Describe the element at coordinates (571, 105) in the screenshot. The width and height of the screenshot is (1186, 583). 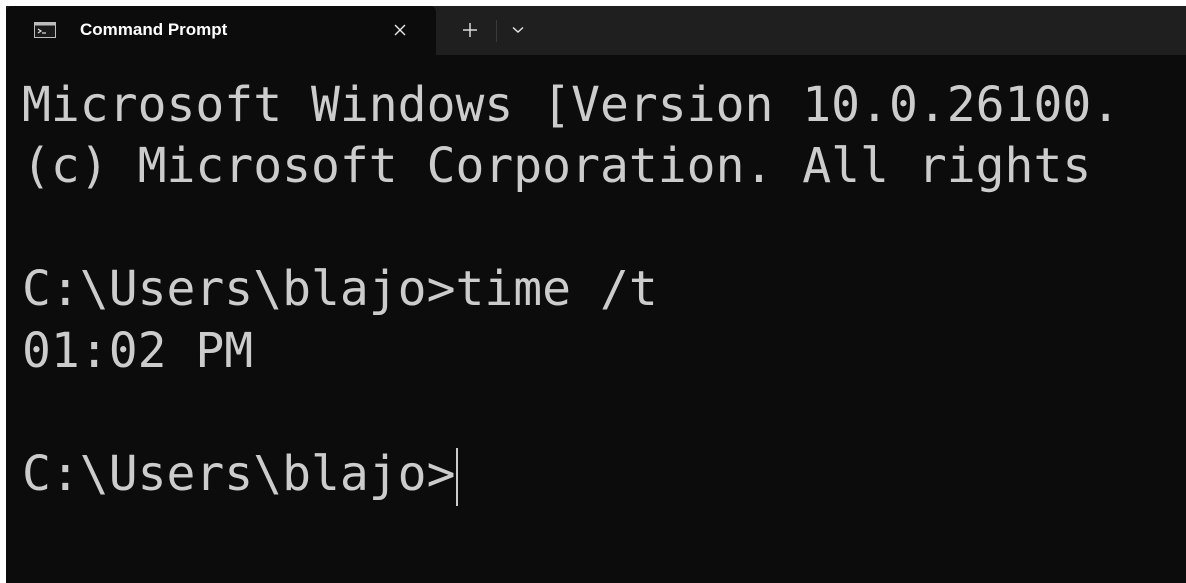
I see `console-line: Microsoft Windows [Version 10.0.26100.` at that location.